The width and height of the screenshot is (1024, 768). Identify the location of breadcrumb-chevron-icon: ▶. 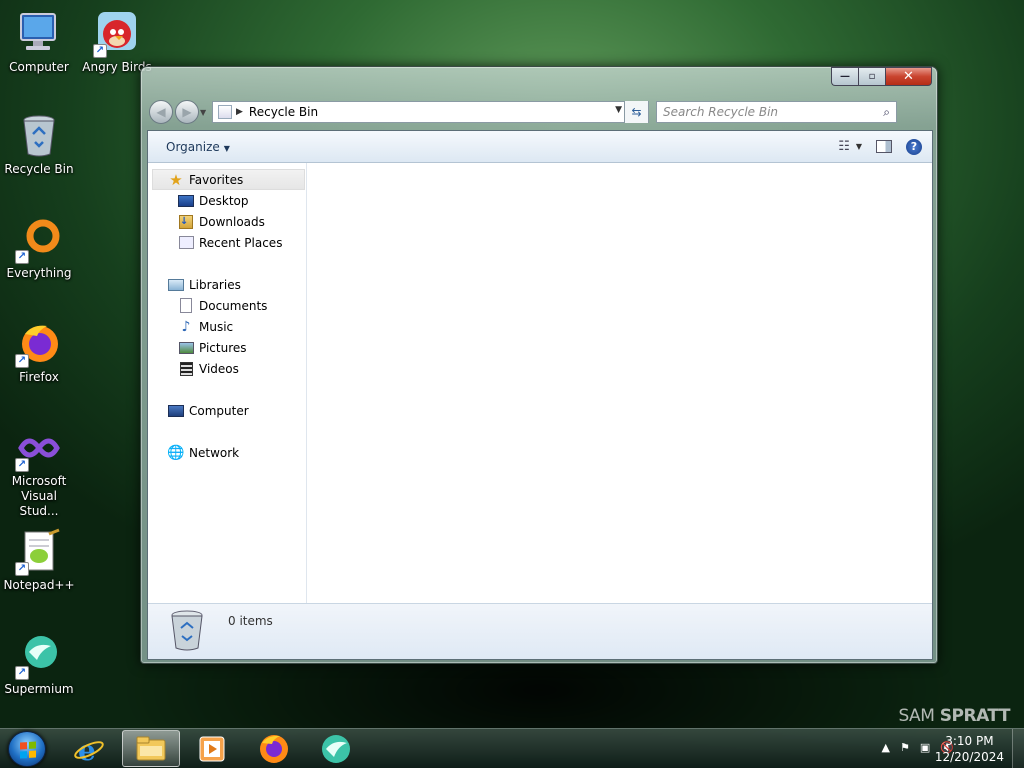
(239, 112).